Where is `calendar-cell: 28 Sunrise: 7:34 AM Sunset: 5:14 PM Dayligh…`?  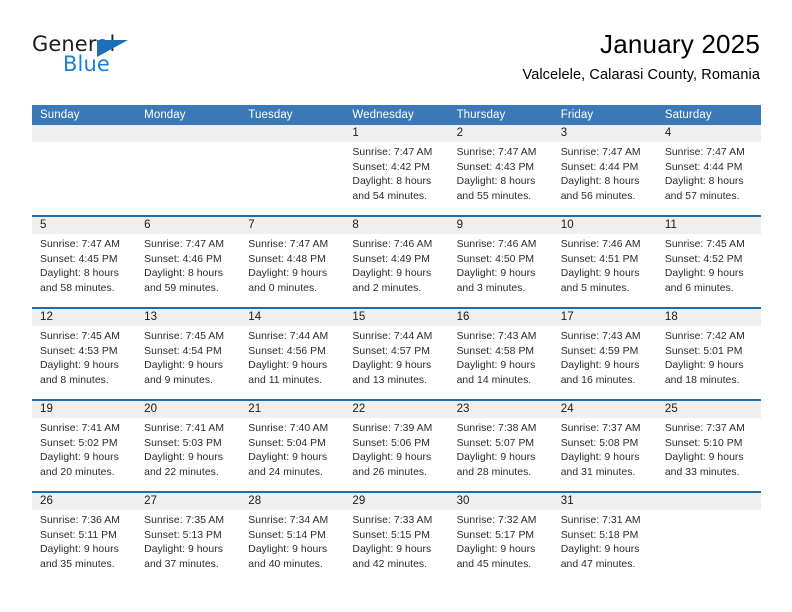 calendar-cell: 28 Sunrise: 7:34 AM Sunset: 5:14 PM Dayligh… is located at coordinates (292, 537).